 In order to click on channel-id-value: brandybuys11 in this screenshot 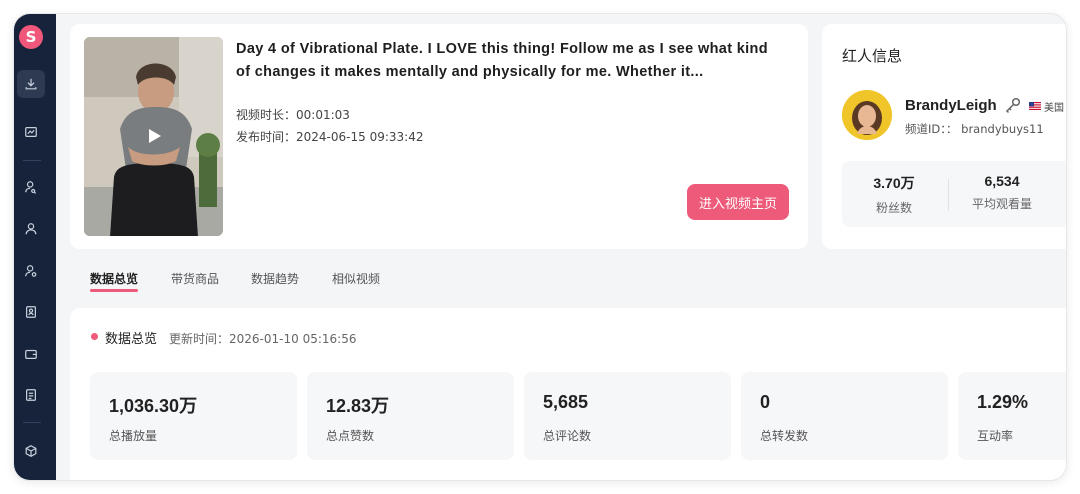, I will do `click(1002, 129)`.